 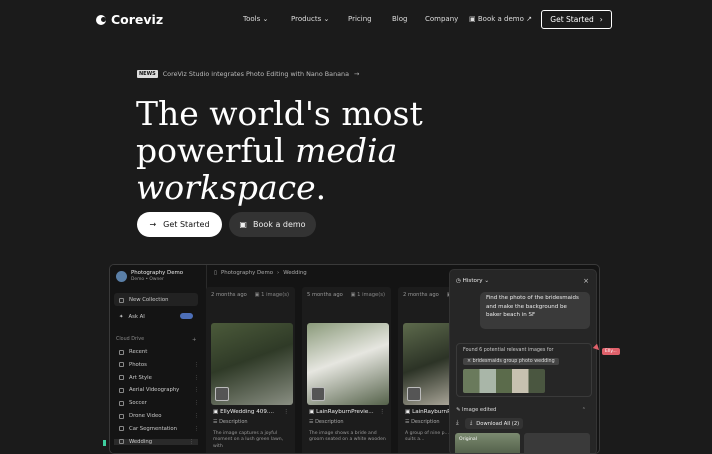 What do you see at coordinates (325, 295) in the screenshot?
I see `column-time: 5 months ago` at bounding box center [325, 295].